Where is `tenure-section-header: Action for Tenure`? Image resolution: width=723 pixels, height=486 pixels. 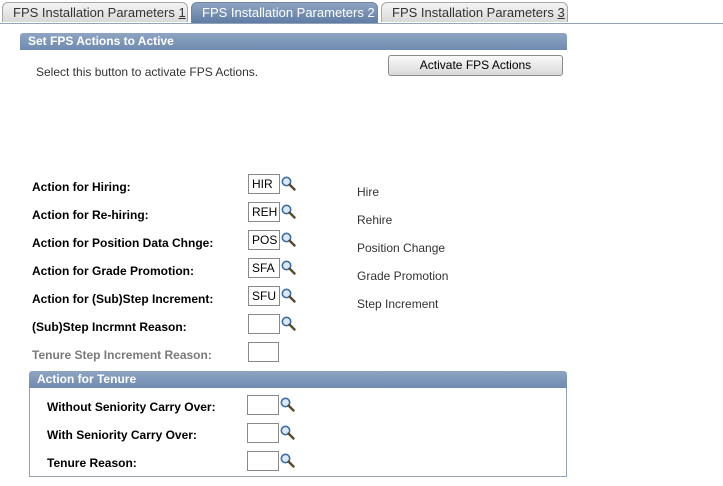 tenure-section-header: Action for Tenure is located at coordinates (298, 379).